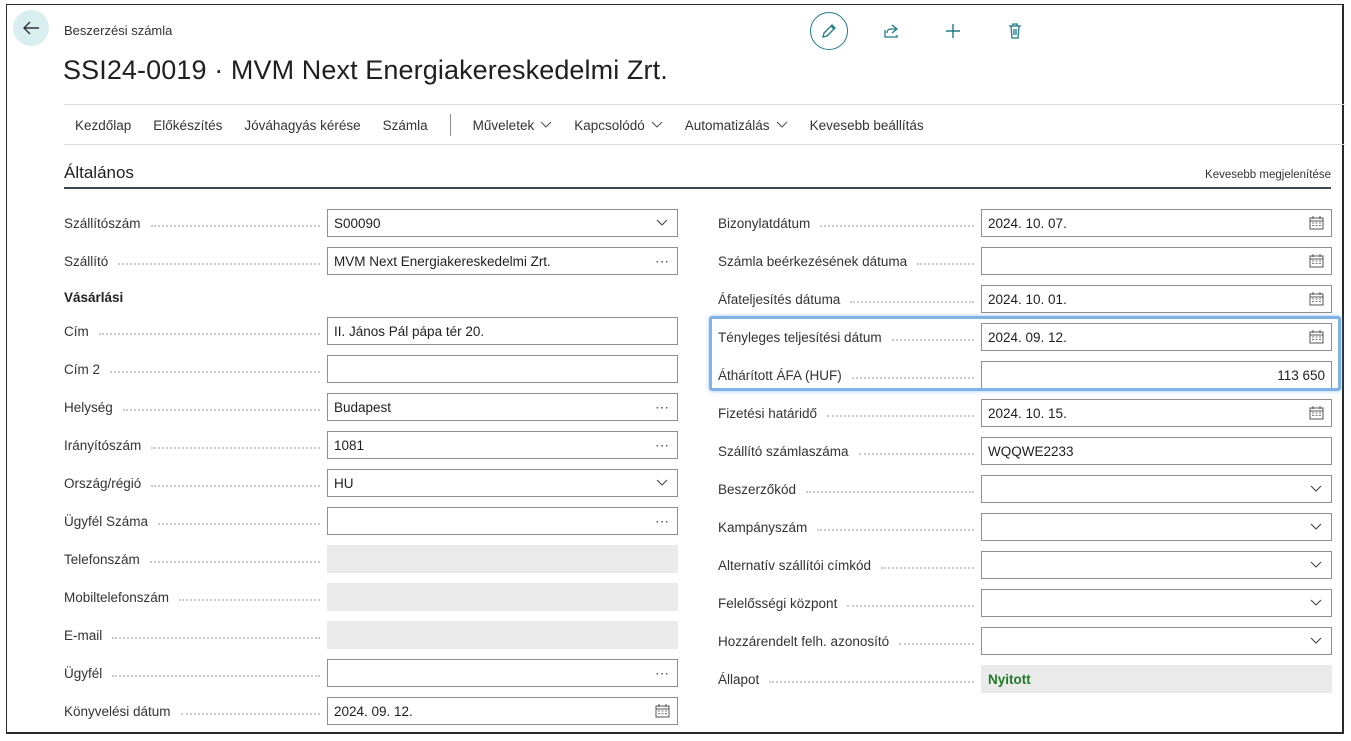 Image resolution: width=1351 pixels, height=741 pixels. Describe the element at coordinates (192, 369) in the screenshot. I see `field-label: Cím 2` at that location.